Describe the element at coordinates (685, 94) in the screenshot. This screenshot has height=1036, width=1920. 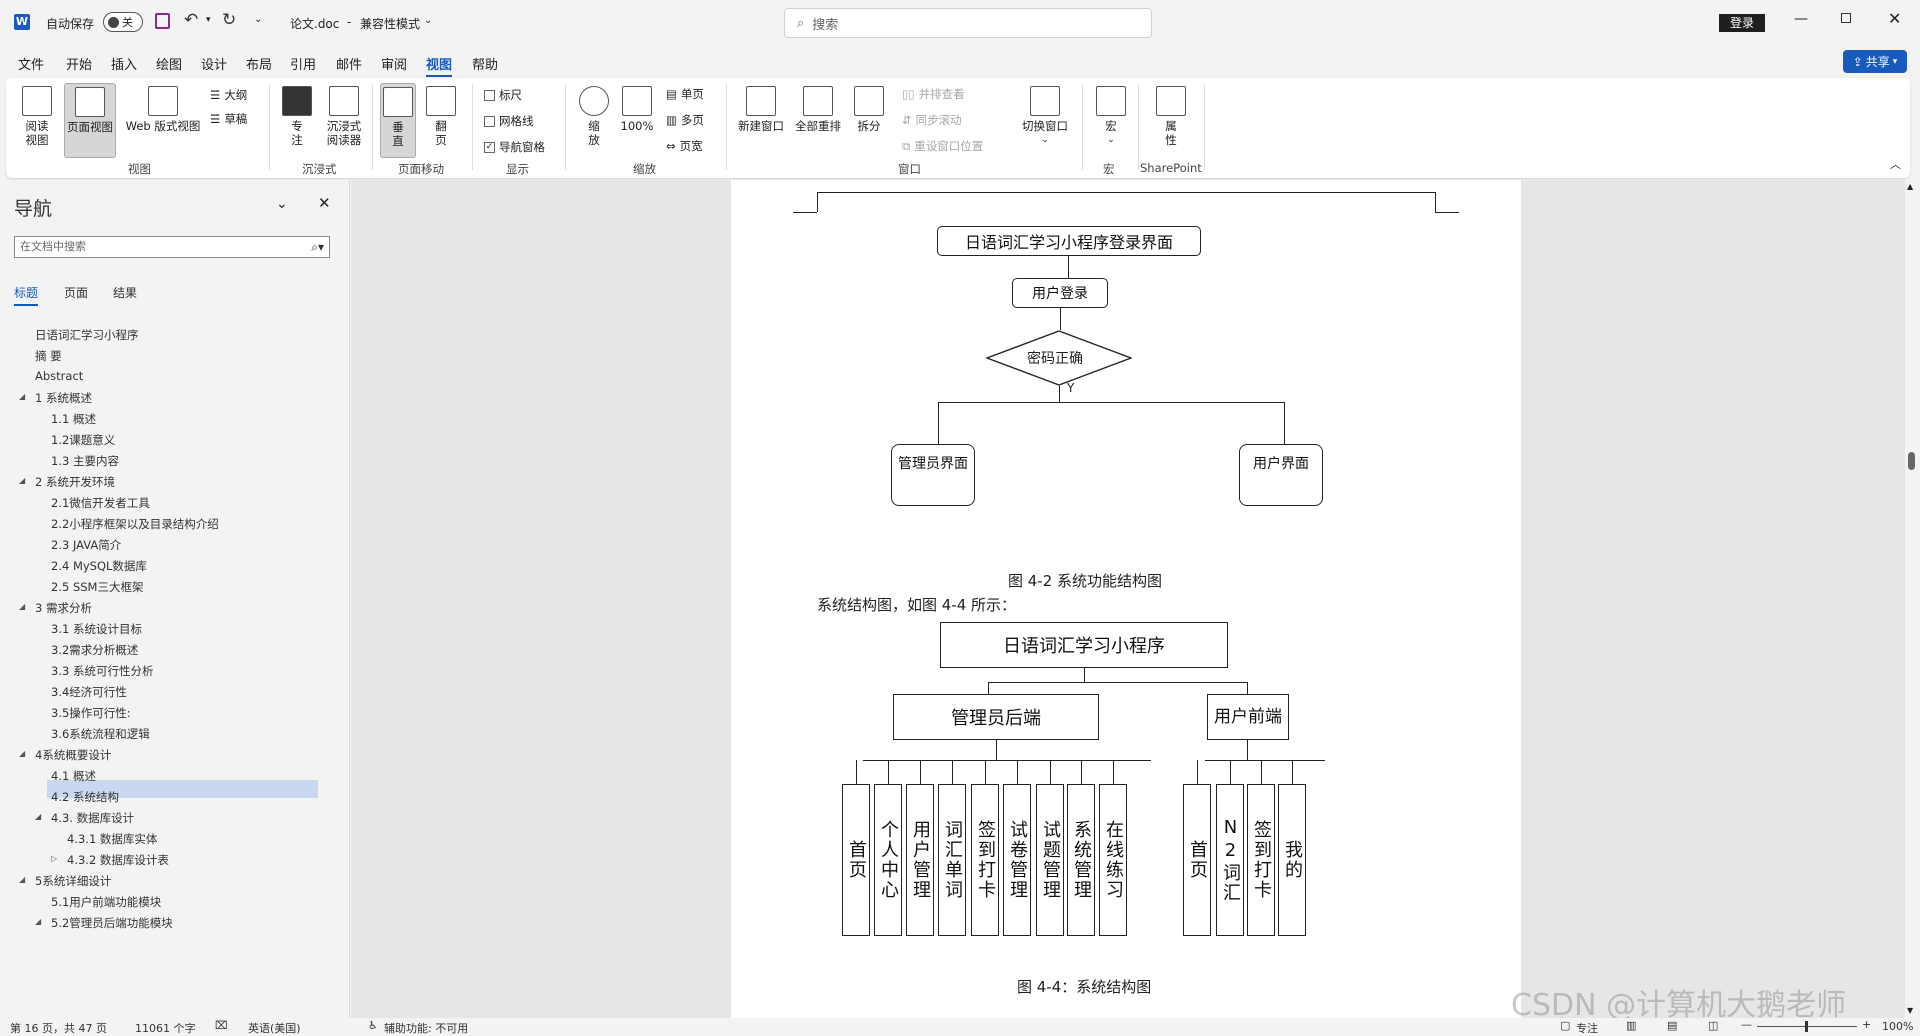
I see `one-page-button: ▤ 单页` at that location.